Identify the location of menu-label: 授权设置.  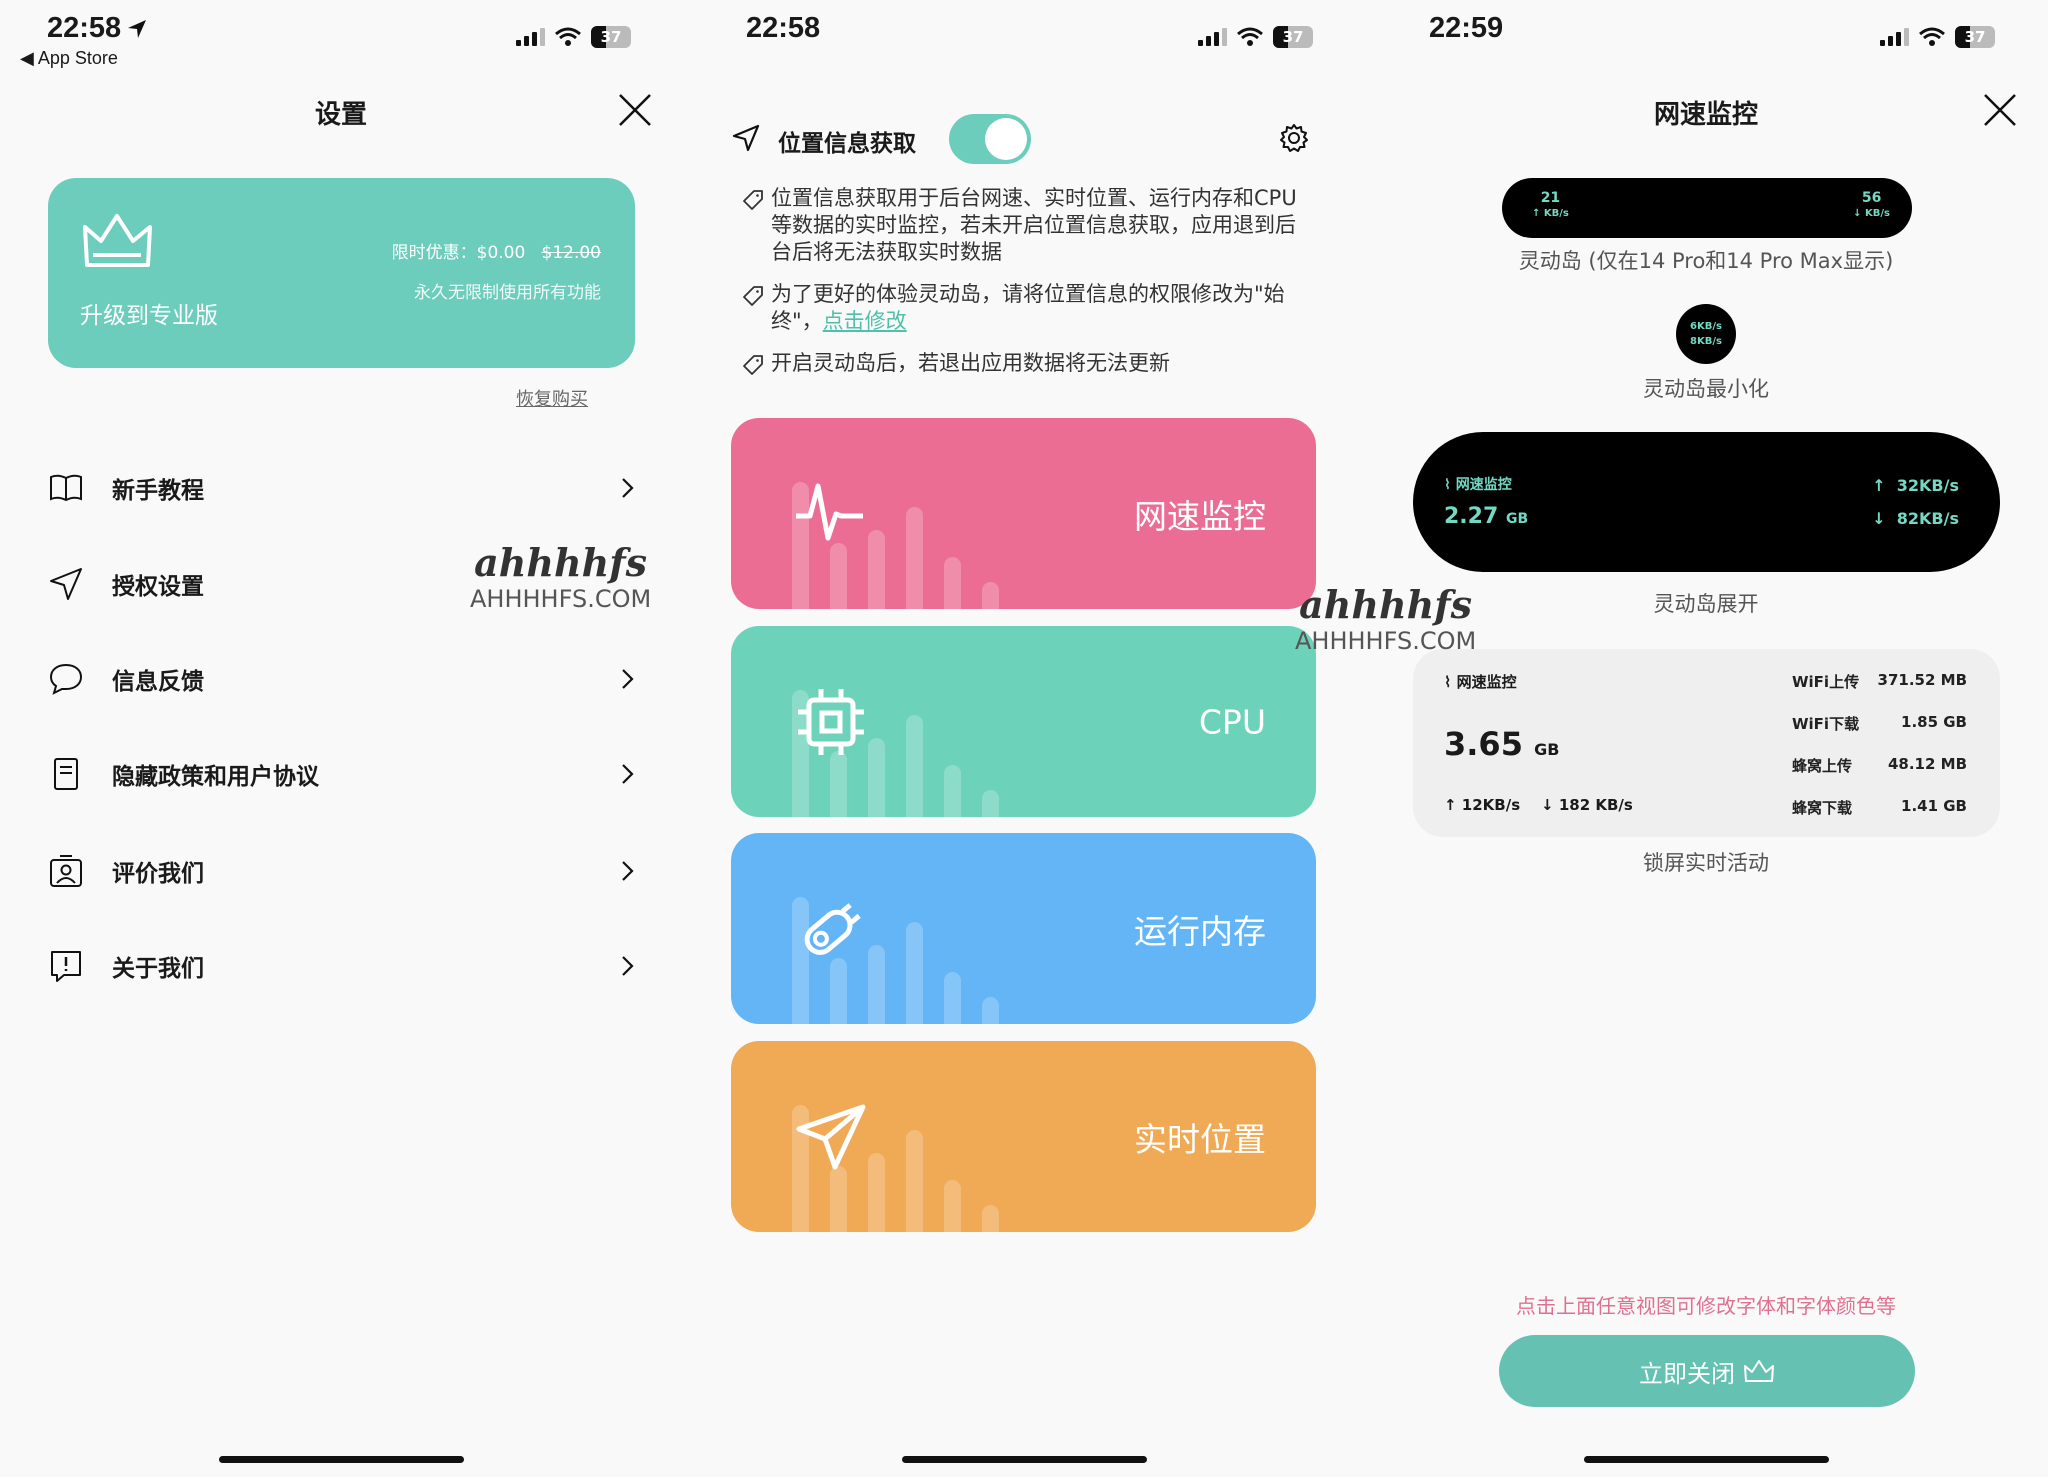
(158, 587).